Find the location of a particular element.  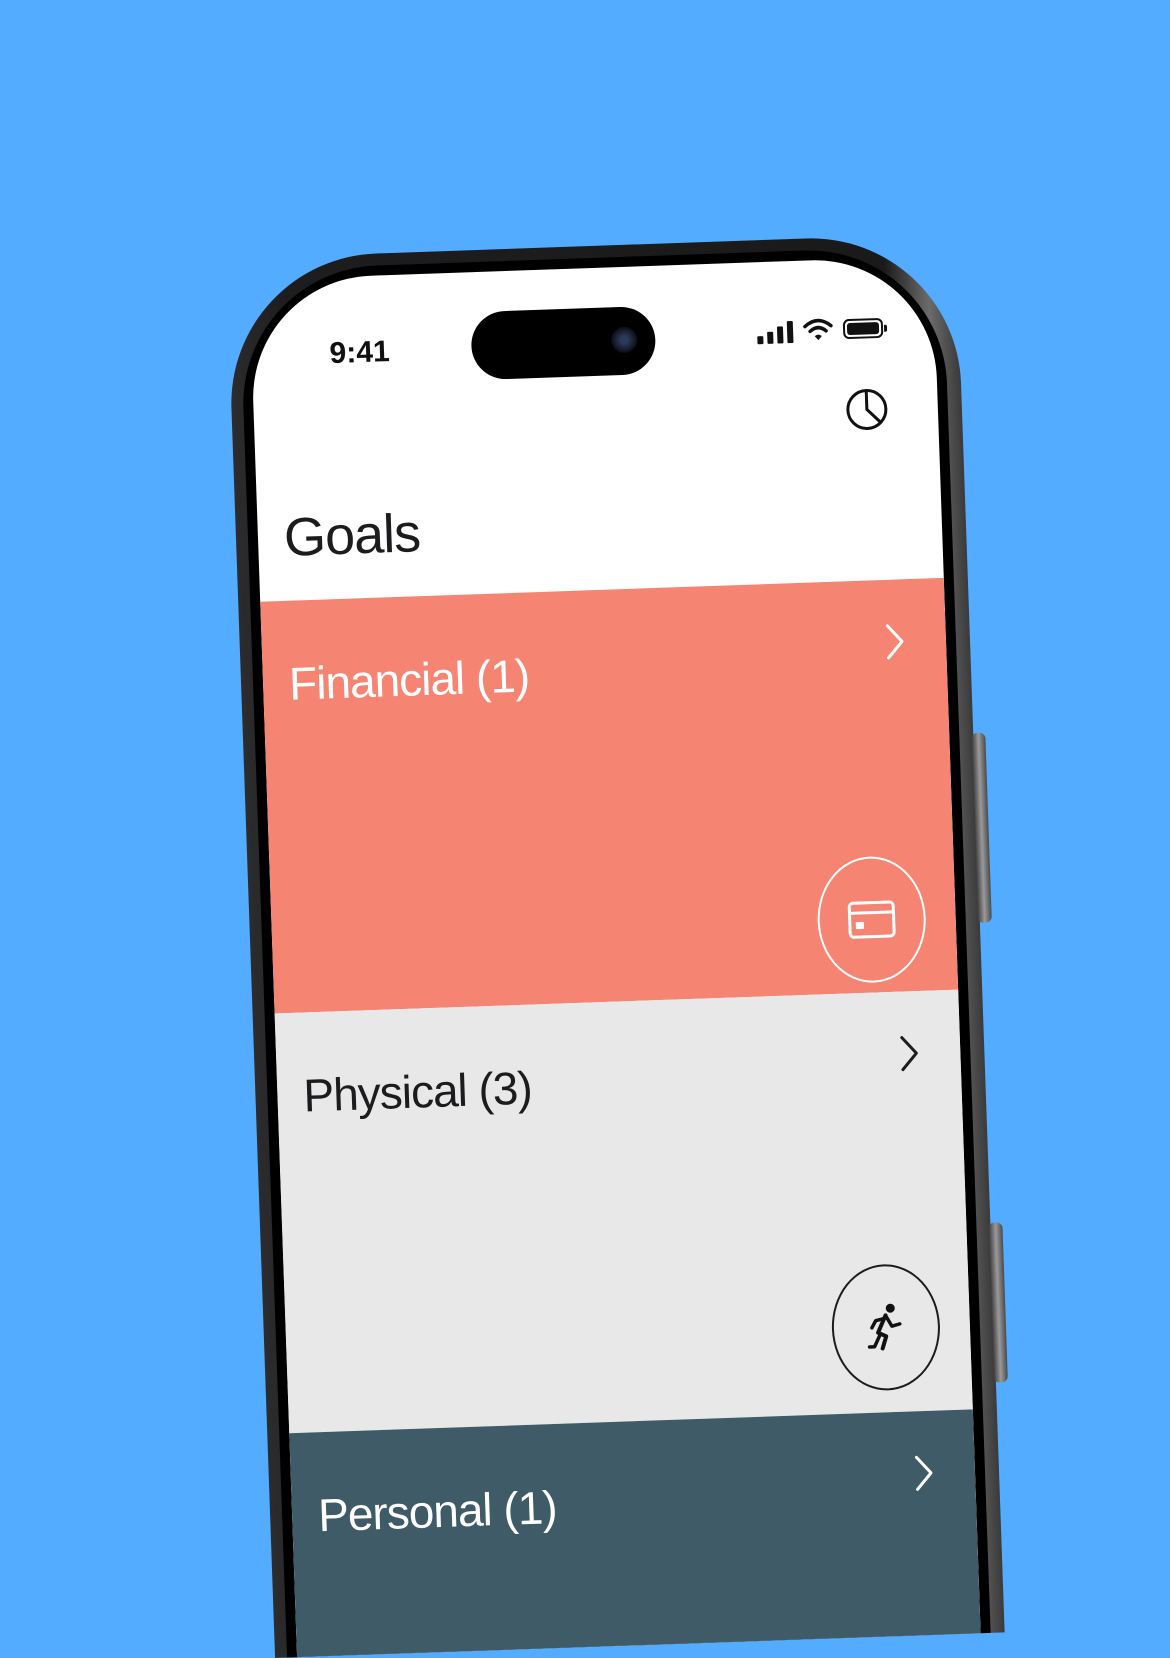

status-icons is located at coordinates (820, 330).